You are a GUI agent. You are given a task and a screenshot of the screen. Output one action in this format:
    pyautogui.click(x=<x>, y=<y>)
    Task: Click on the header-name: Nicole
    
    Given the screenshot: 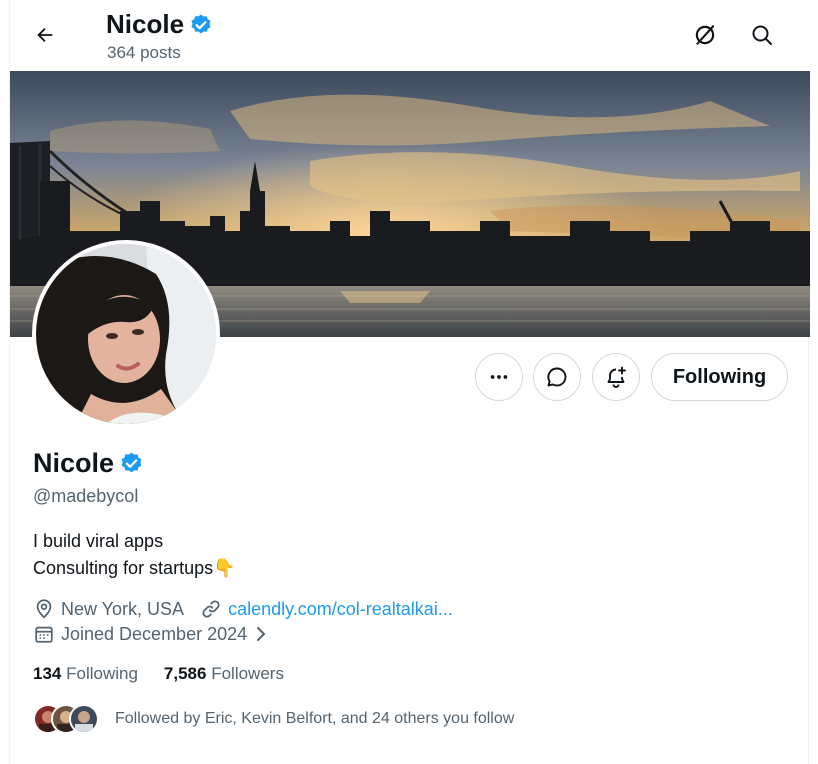 What is the action you would take?
    pyautogui.click(x=145, y=24)
    